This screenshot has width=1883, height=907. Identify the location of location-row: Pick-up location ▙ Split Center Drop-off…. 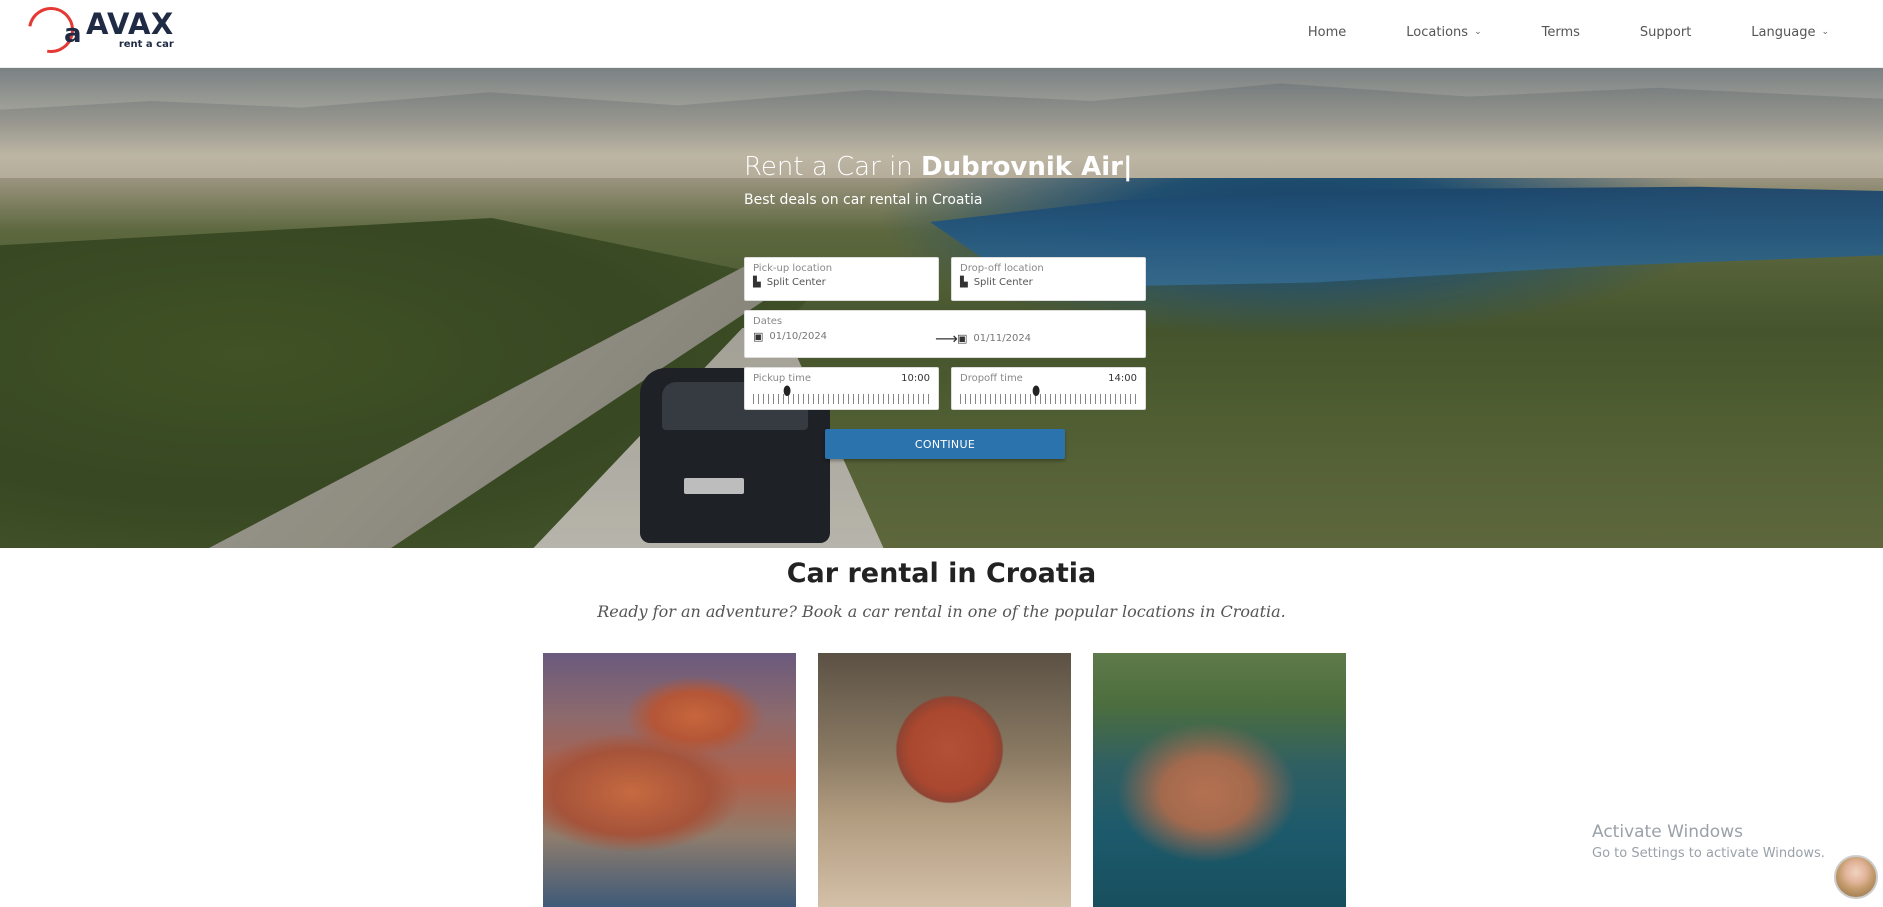
(945, 279).